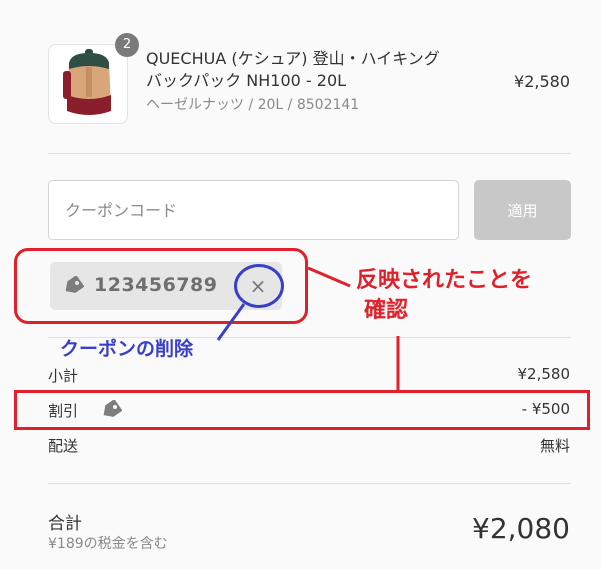  I want to click on subtotal-label: 小計, so click(63, 376).